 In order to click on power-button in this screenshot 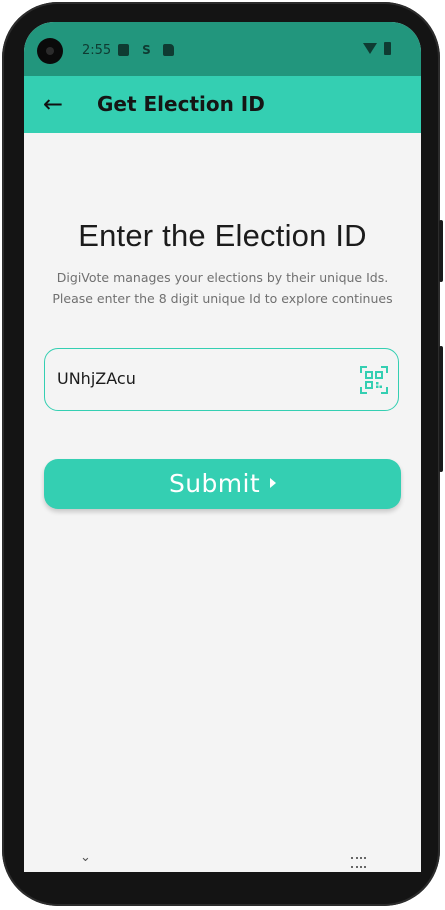, I will do `click(441, 409)`.